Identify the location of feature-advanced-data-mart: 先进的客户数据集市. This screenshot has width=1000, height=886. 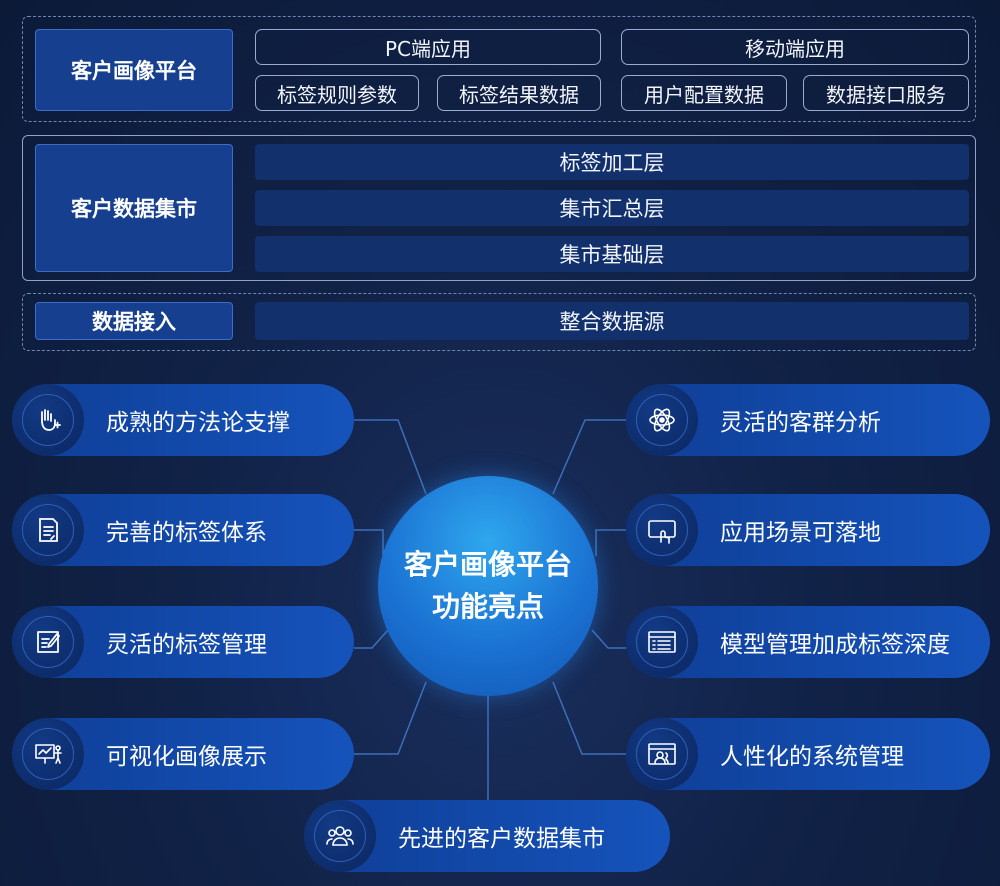
(487, 836).